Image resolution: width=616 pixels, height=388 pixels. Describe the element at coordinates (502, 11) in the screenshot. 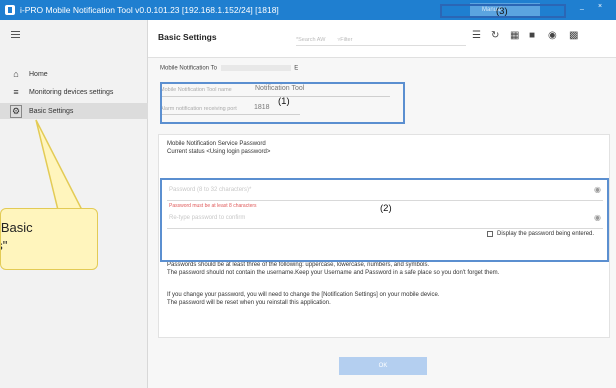

I see `annotation-label-3: (3)` at that location.